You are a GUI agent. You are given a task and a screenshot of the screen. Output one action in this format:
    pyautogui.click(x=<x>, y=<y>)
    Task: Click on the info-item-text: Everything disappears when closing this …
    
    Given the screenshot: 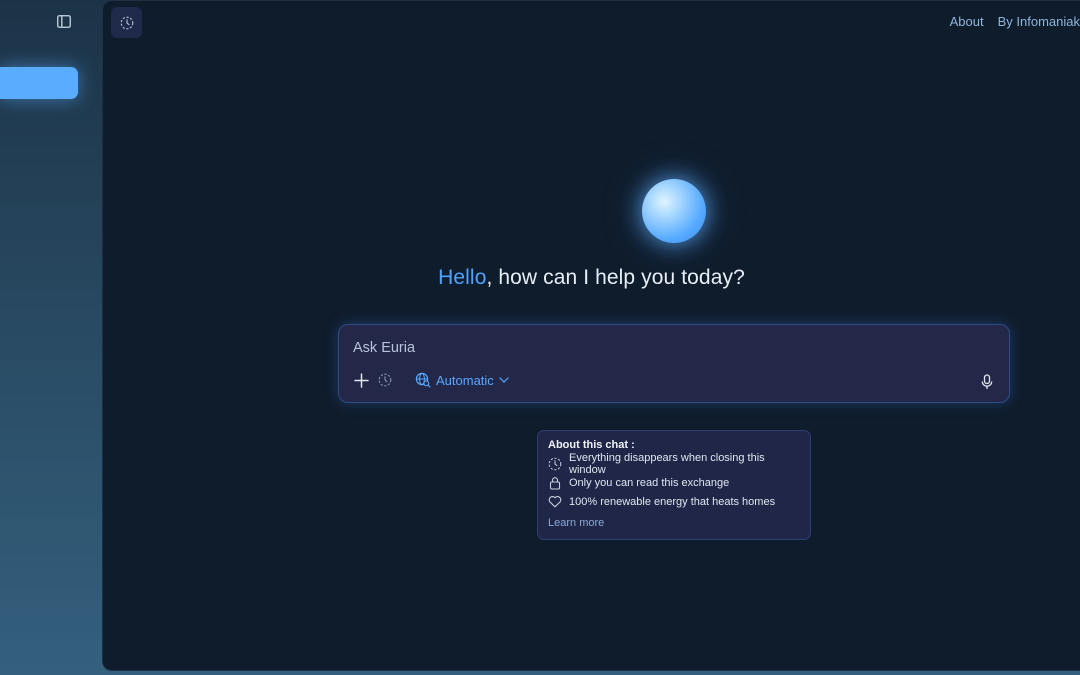 What is the action you would take?
    pyautogui.click(x=667, y=463)
    